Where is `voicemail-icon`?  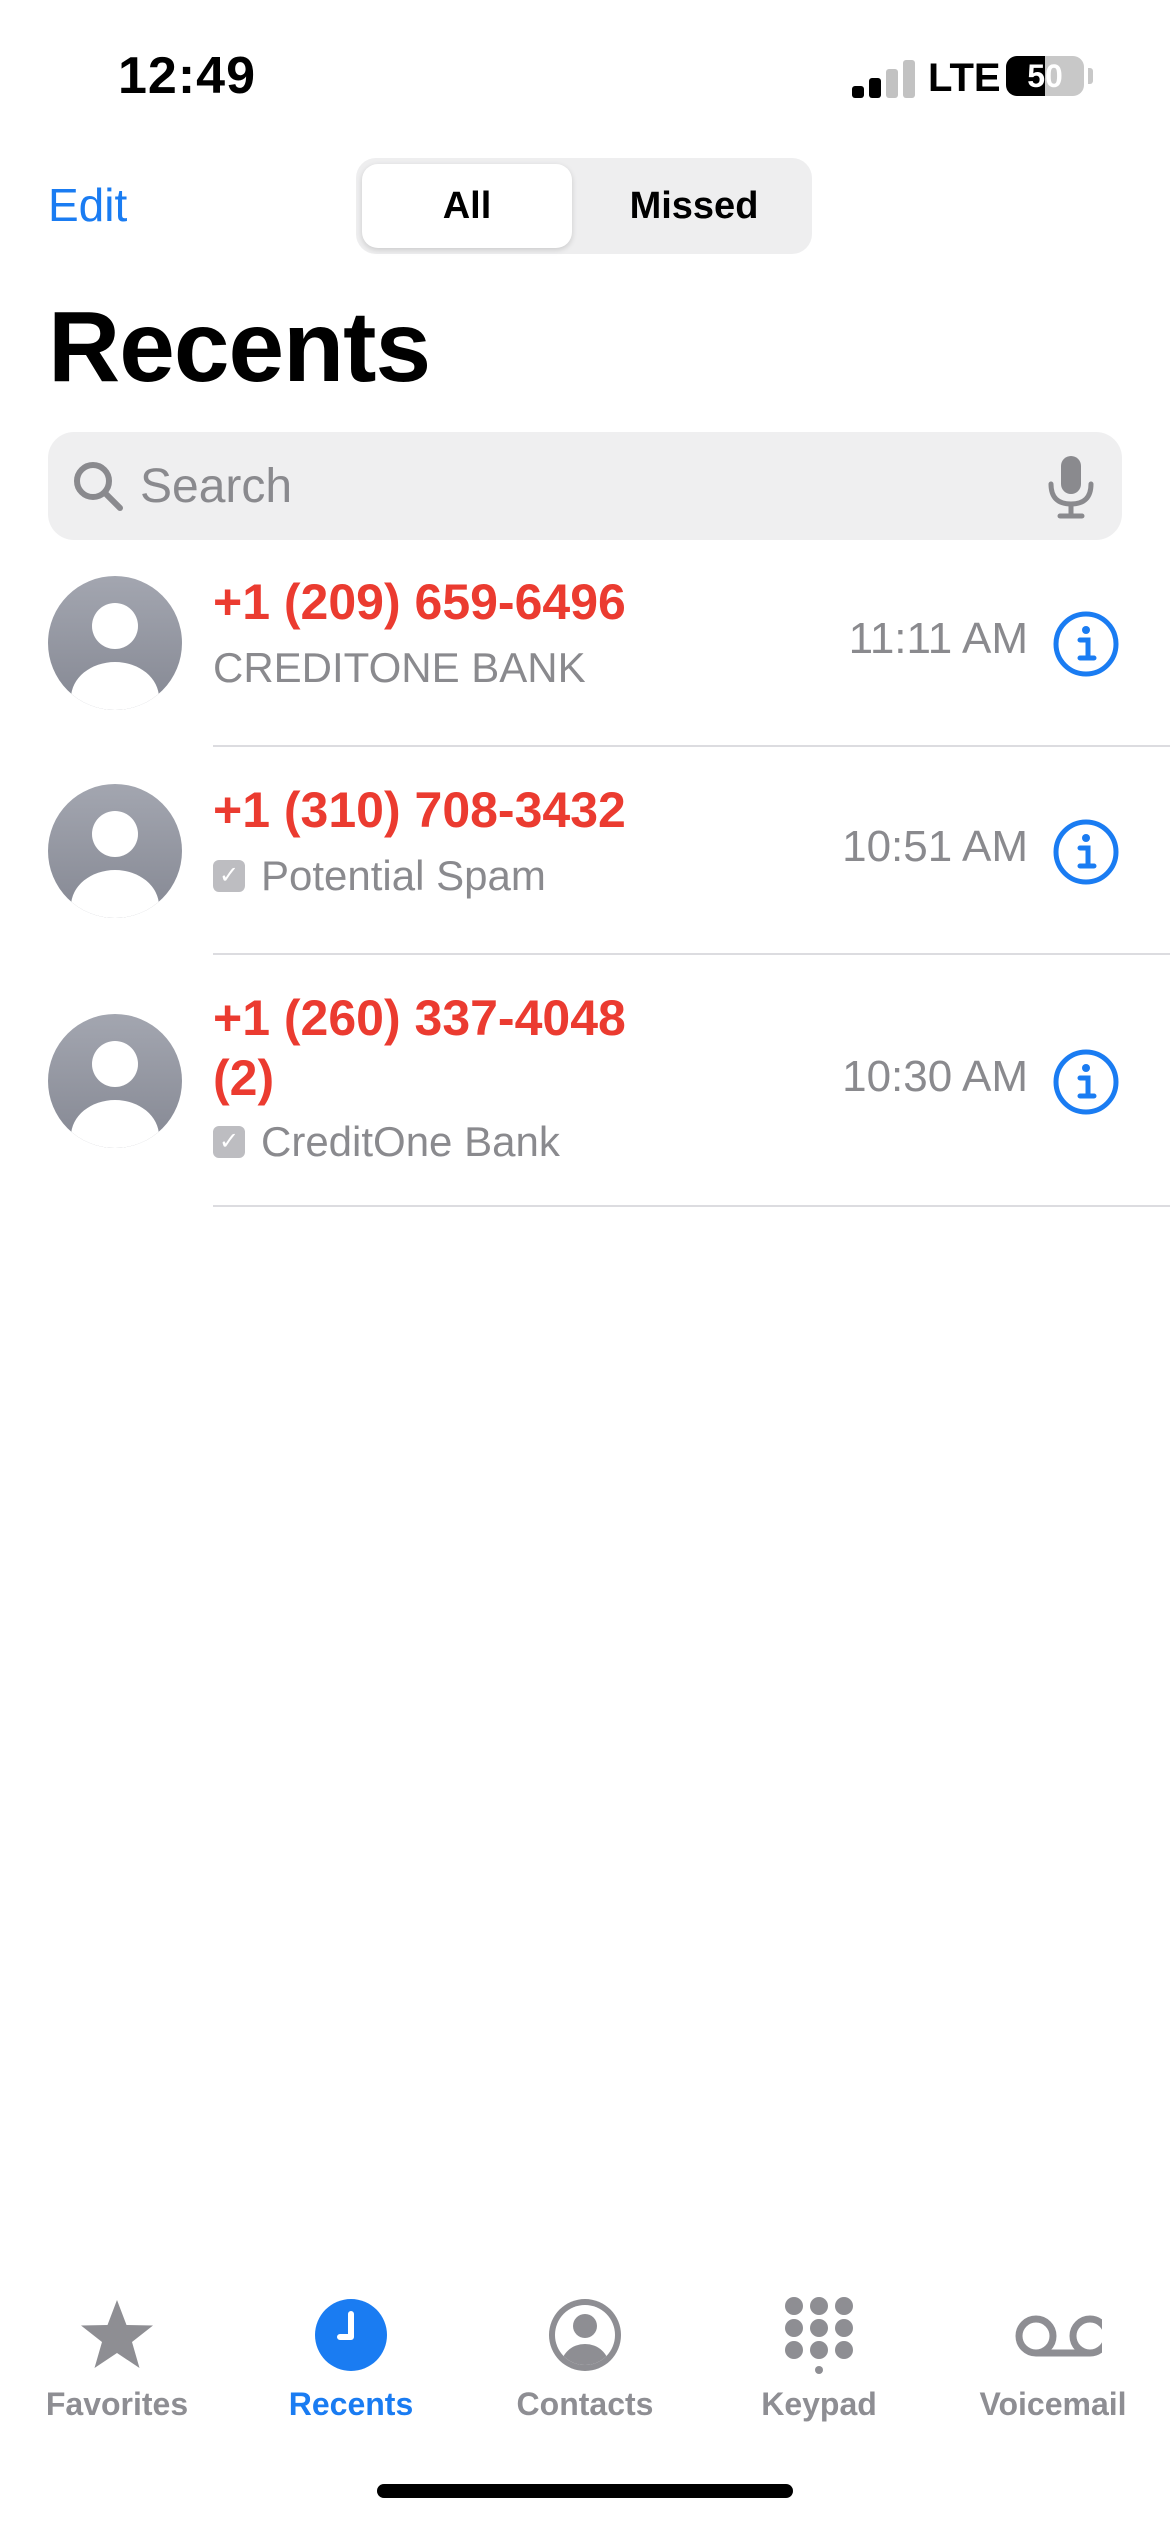
voicemail-icon is located at coordinates (1058, 2336).